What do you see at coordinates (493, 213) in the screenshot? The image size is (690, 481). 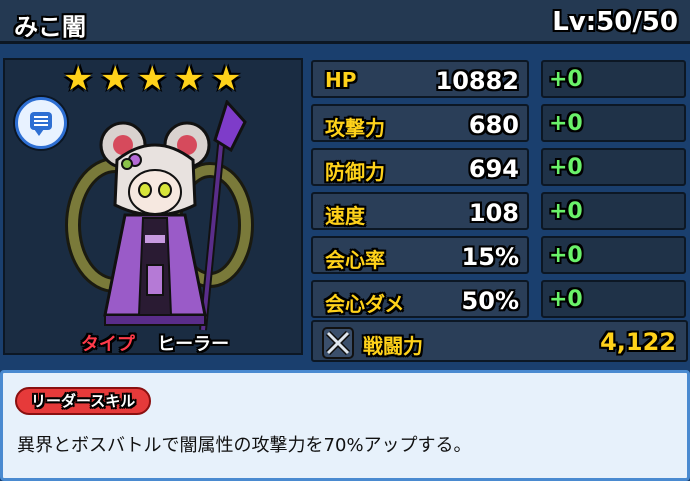 I see `stat-value: 108` at bounding box center [493, 213].